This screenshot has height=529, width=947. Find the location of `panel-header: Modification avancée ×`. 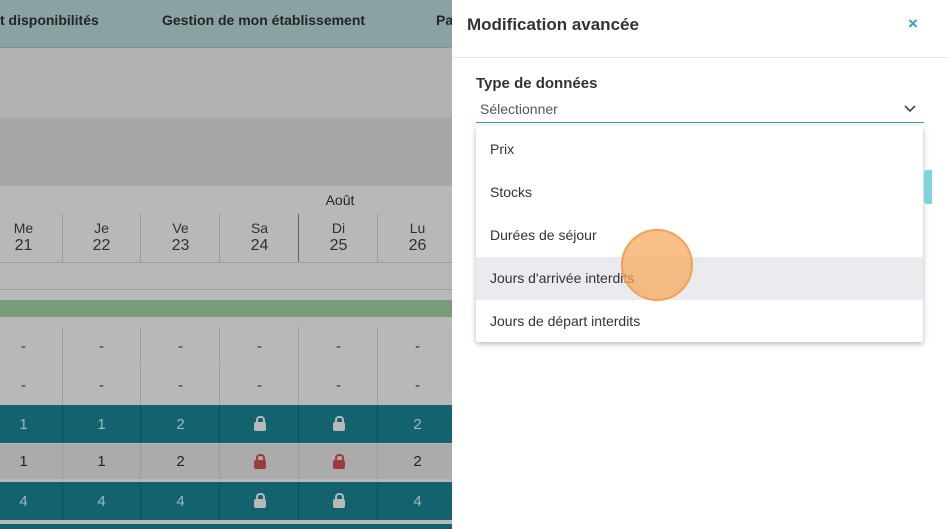

panel-header: Modification avancée × is located at coordinates (699, 29).